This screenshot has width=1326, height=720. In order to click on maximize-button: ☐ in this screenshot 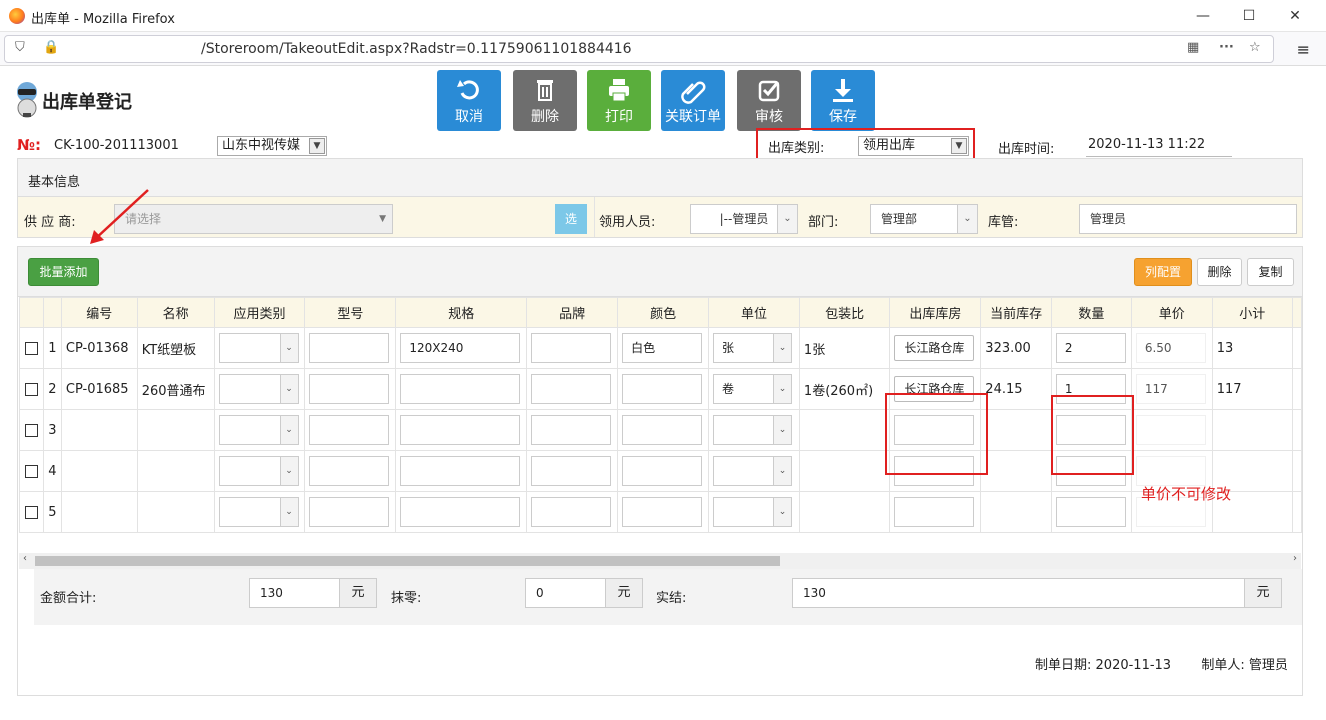, I will do `click(1249, 16)`.